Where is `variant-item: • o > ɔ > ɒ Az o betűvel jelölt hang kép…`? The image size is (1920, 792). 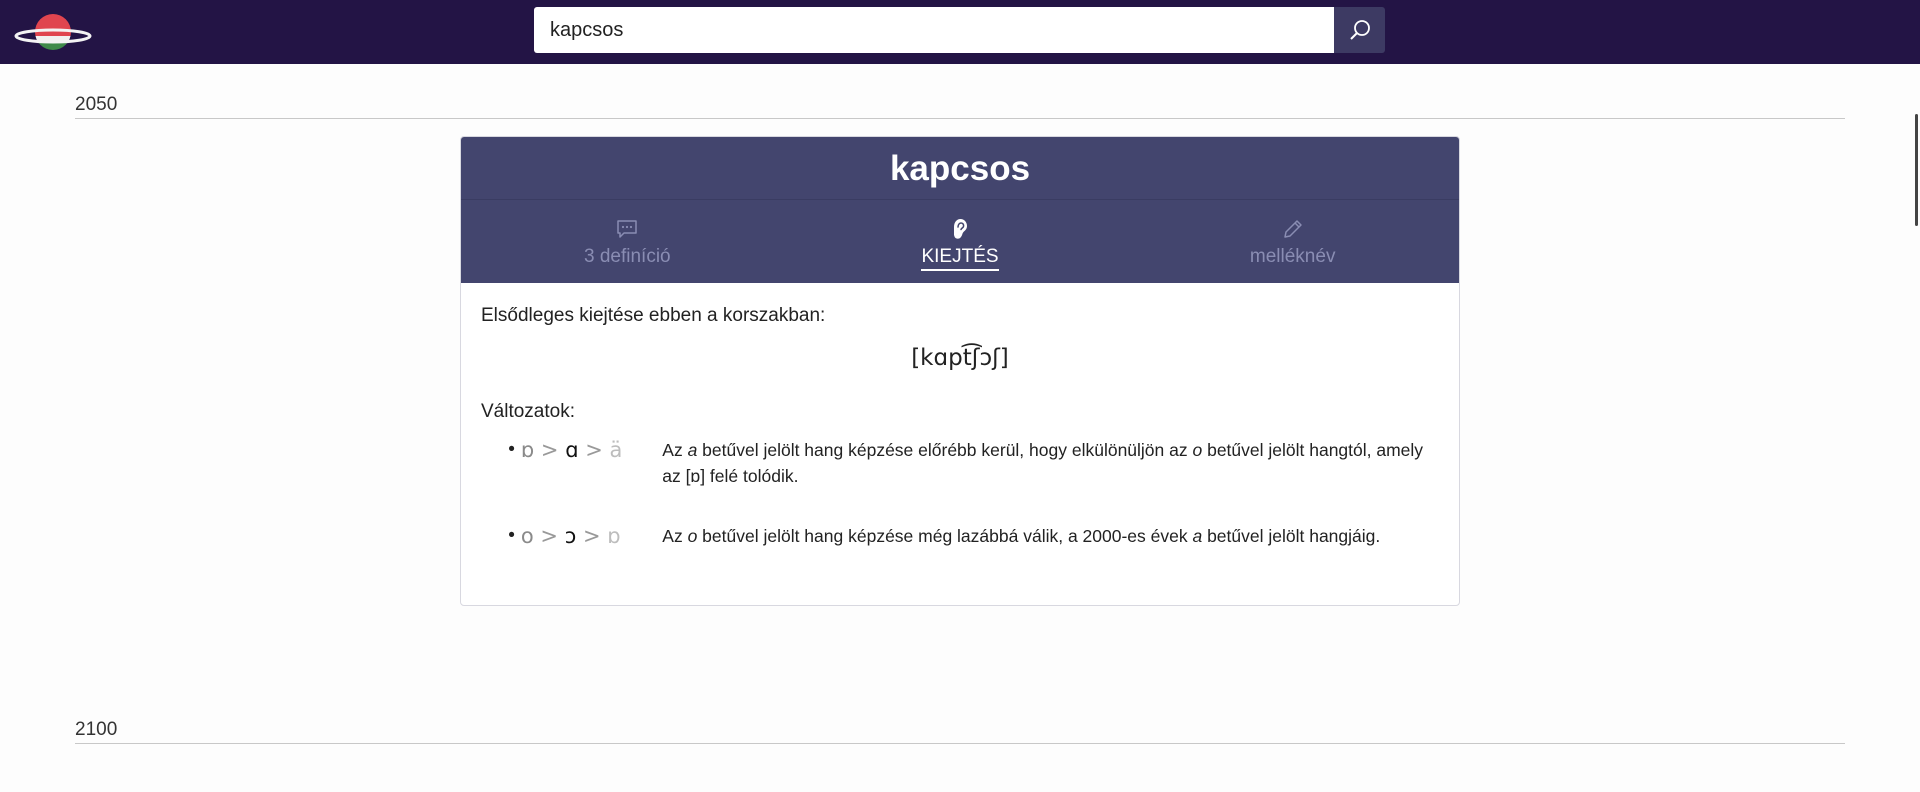
variant-item: • o > ɔ > ɒ Az o betűvel jelölt hang kép… is located at coordinates (960, 536).